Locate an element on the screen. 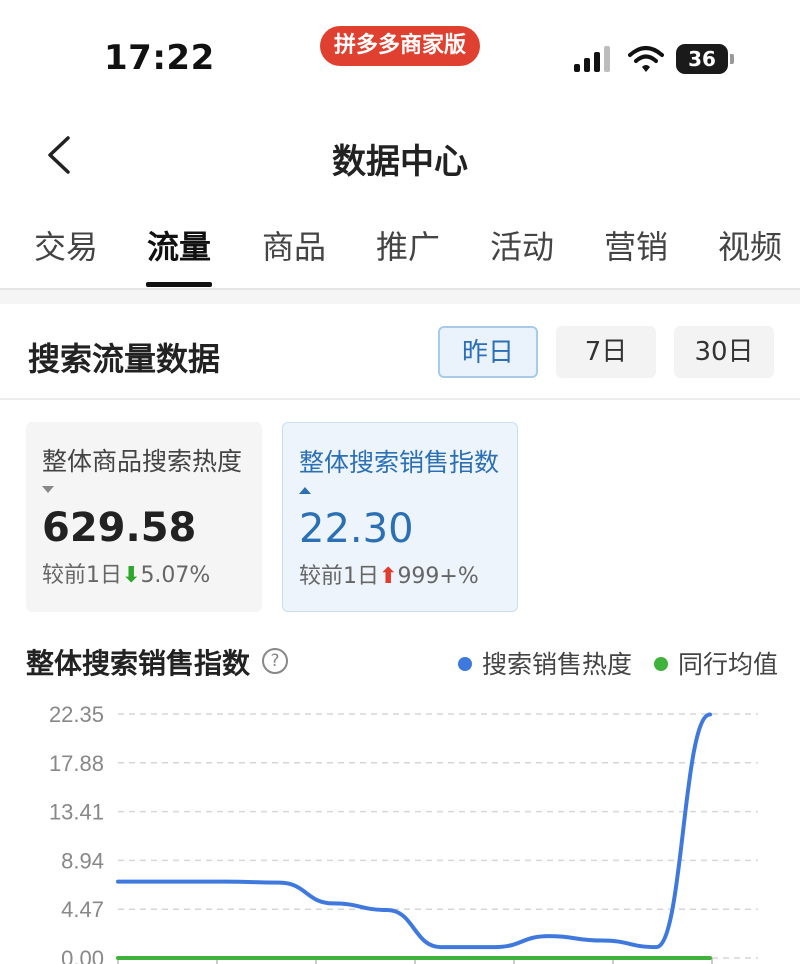 The height and width of the screenshot is (964, 800). metric-label: 整体搜索销售指数 is located at coordinates (399, 462).